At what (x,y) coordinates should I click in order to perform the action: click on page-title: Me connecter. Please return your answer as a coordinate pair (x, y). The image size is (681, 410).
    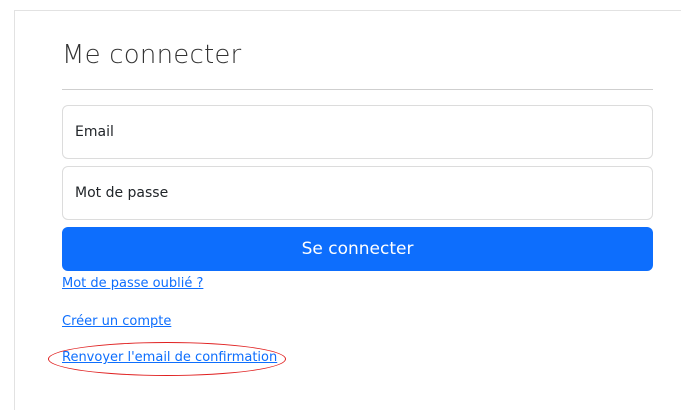
    Looking at the image, I should click on (152, 55).